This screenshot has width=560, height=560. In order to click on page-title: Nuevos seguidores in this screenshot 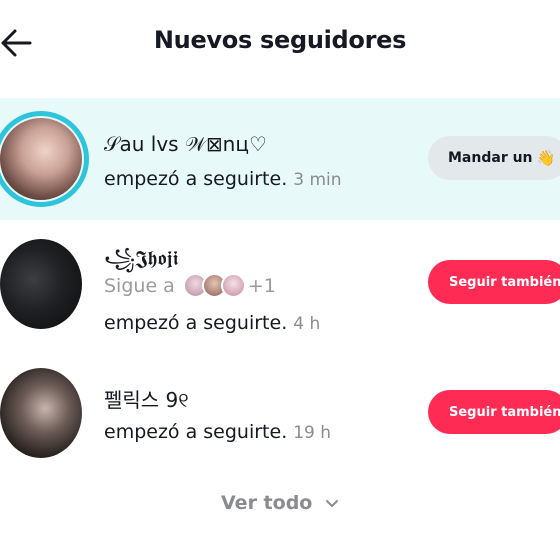, I will do `click(280, 40)`.